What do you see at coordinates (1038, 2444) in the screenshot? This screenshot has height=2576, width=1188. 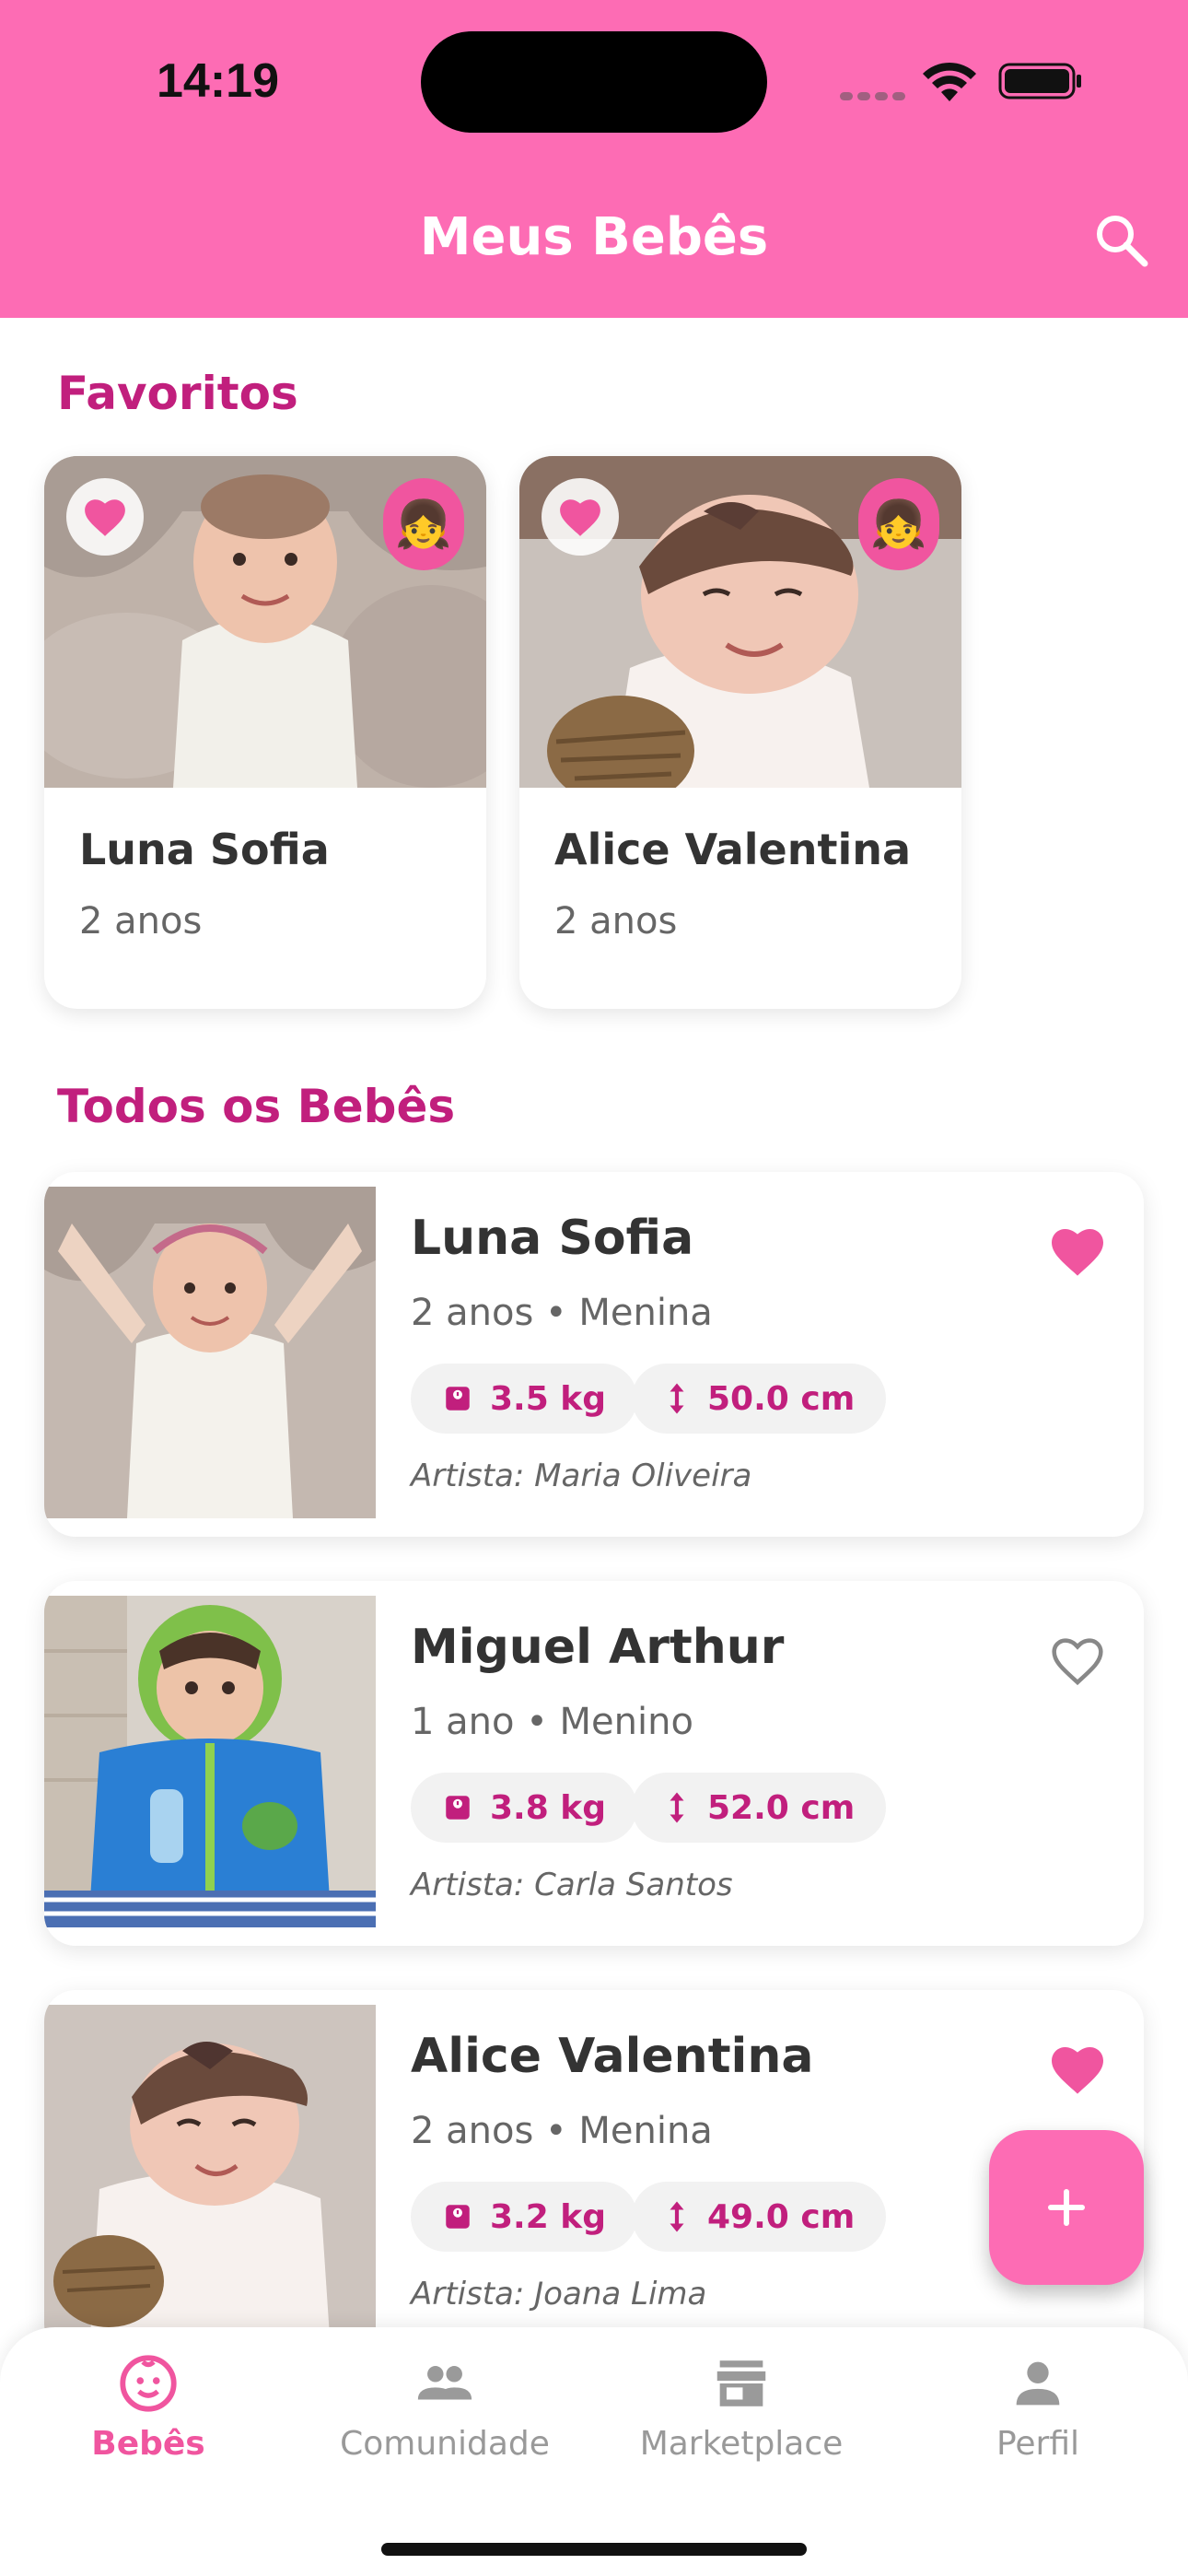 I see `nav-label: Perfil` at bounding box center [1038, 2444].